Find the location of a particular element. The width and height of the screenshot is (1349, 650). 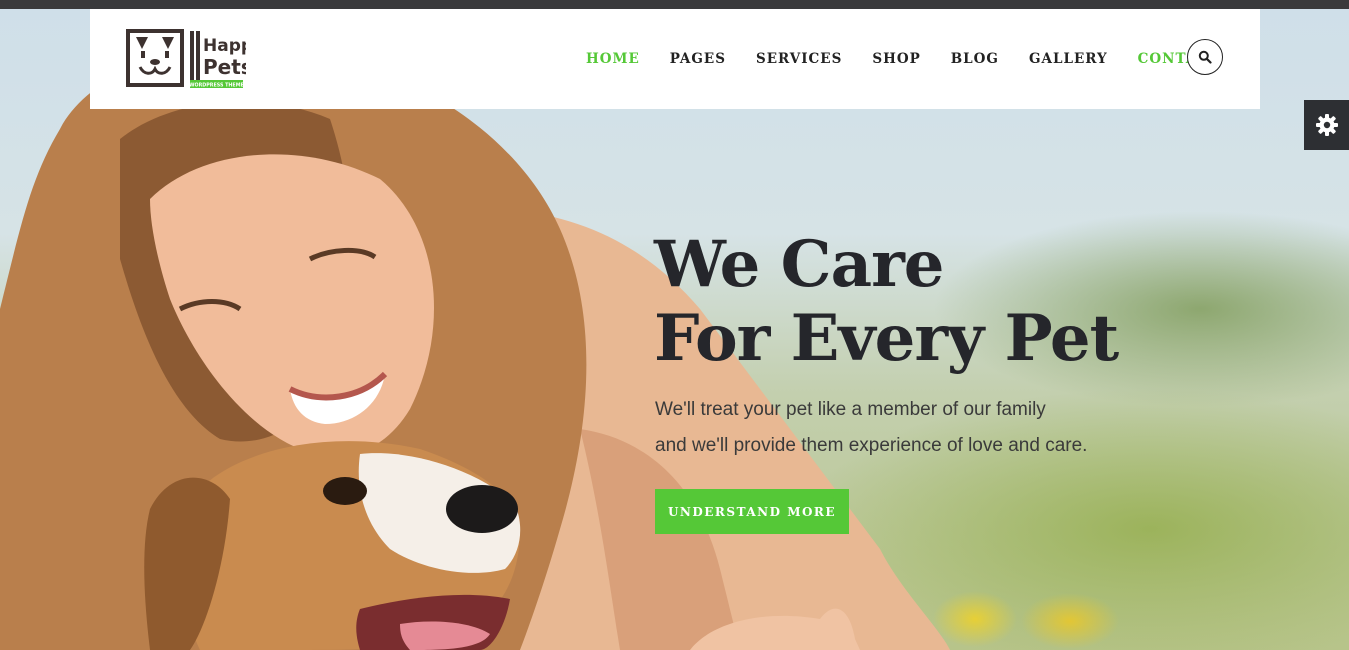

search-icon is located at coordinates (1205, 57).